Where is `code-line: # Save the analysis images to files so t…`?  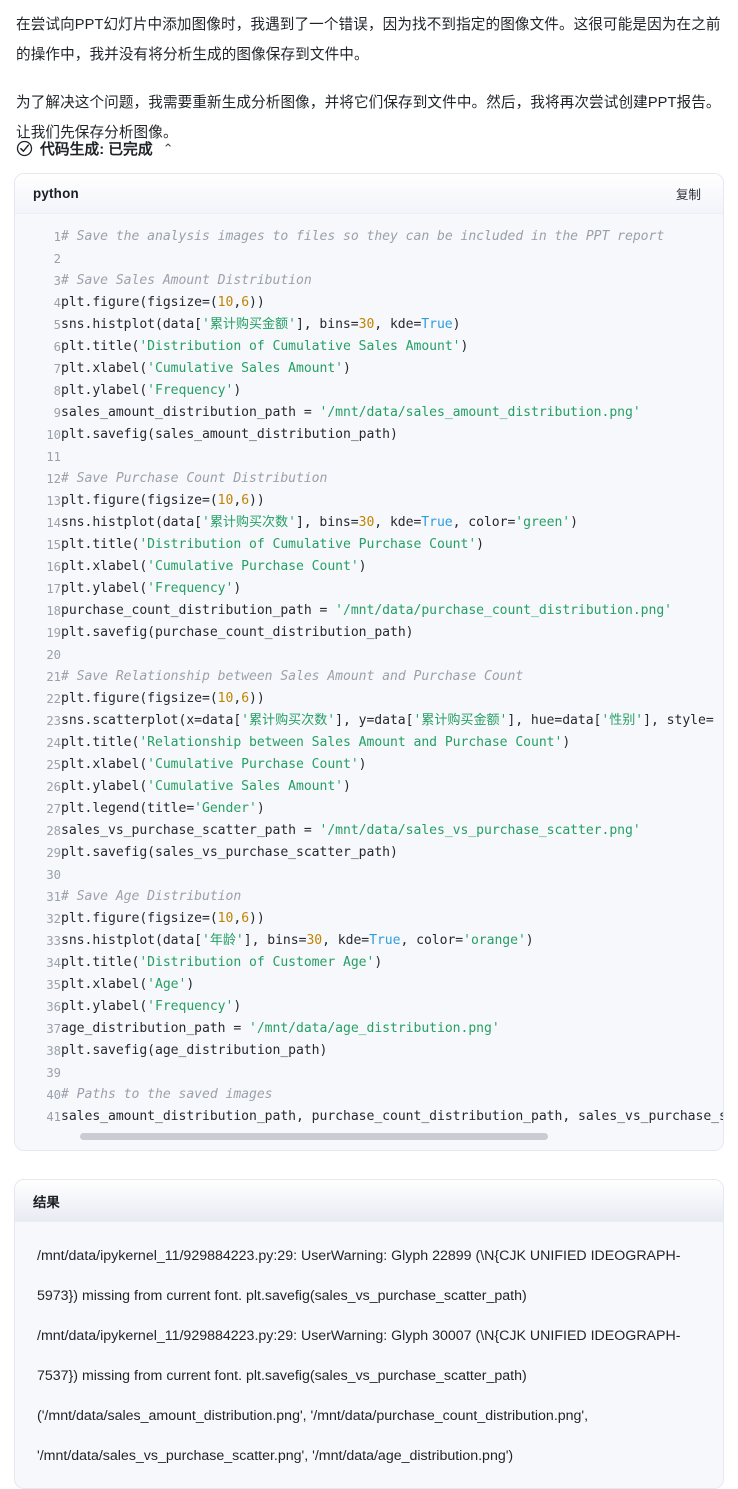
code-line: # Save the analysis images to files so t… is located at coordinates (363, 236).